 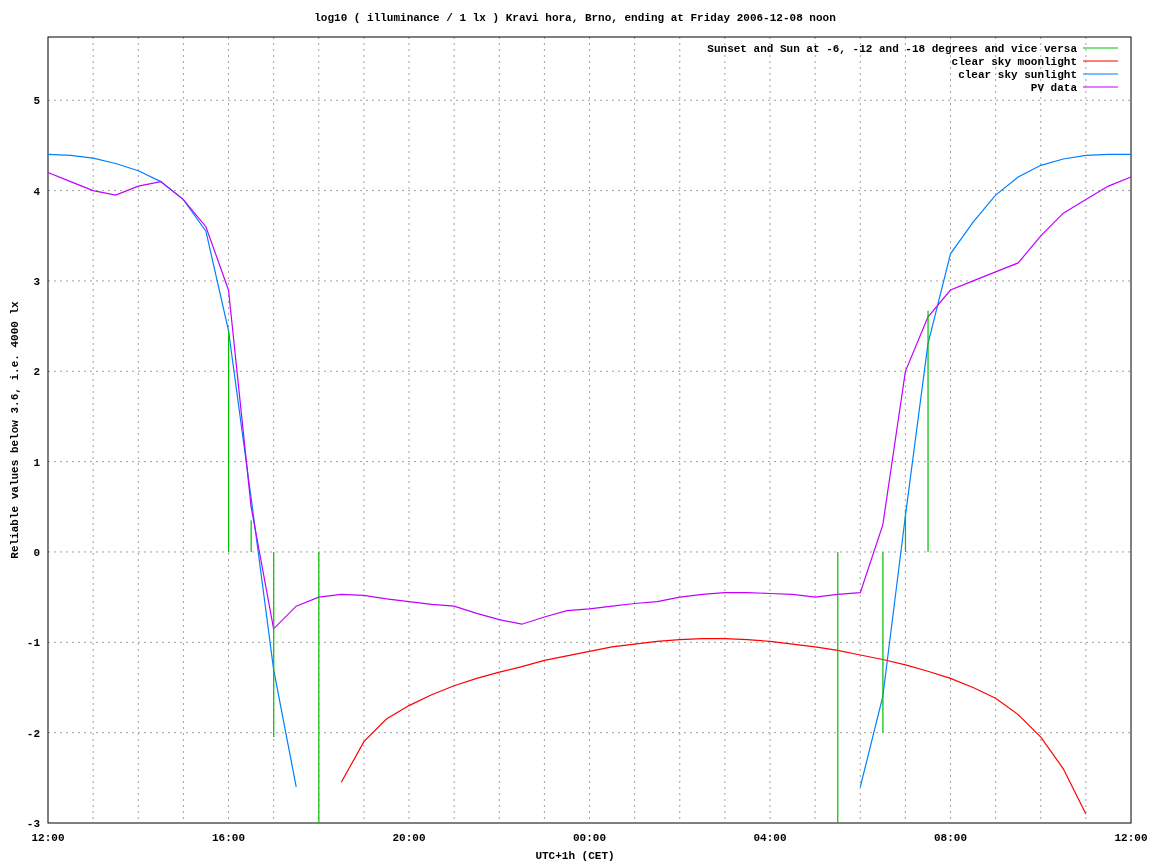 What do you see at coordinates (1017, 75) in the screenshot?
I see `legend-label: clear sky sunlight` at bounding box center [1017, 75].